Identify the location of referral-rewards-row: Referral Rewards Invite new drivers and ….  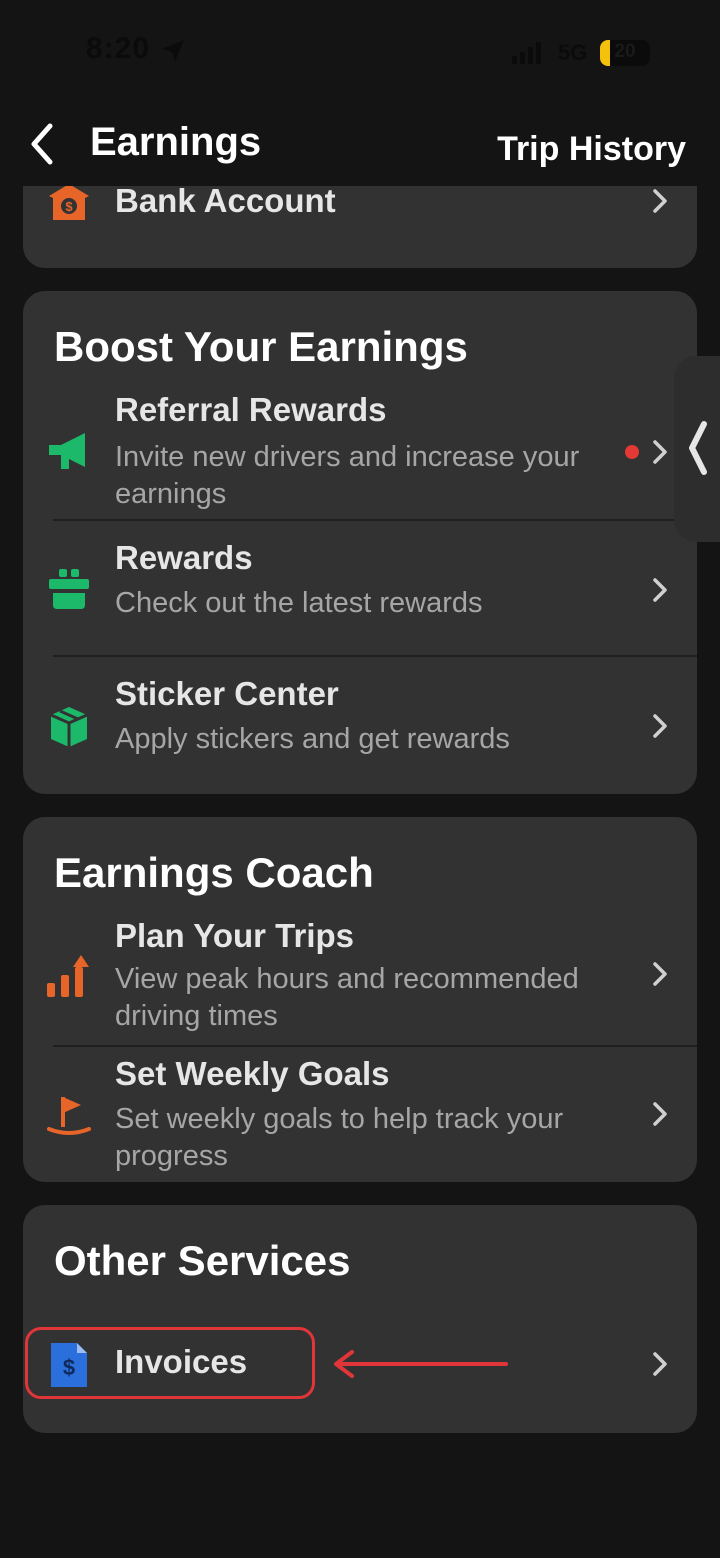
(360, 453).